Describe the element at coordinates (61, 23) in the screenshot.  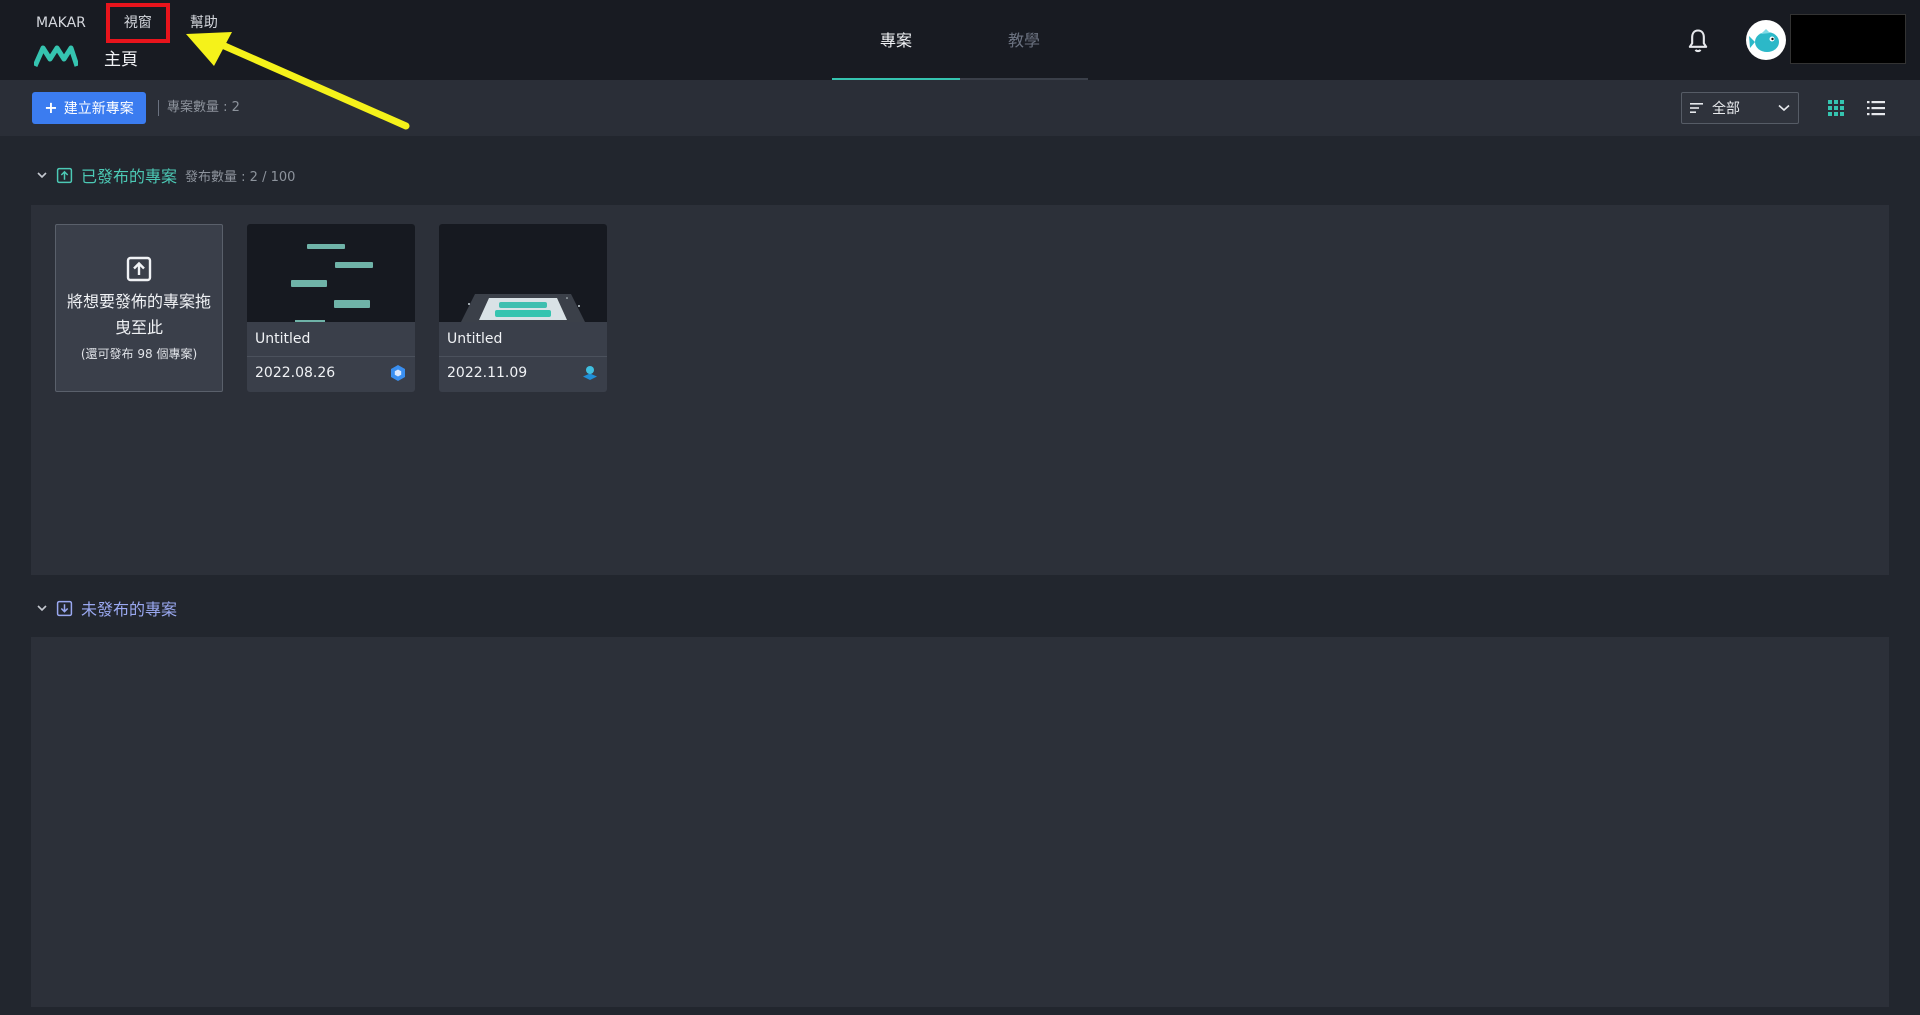
I see `menu-item-makar: MAKAR` at that location.